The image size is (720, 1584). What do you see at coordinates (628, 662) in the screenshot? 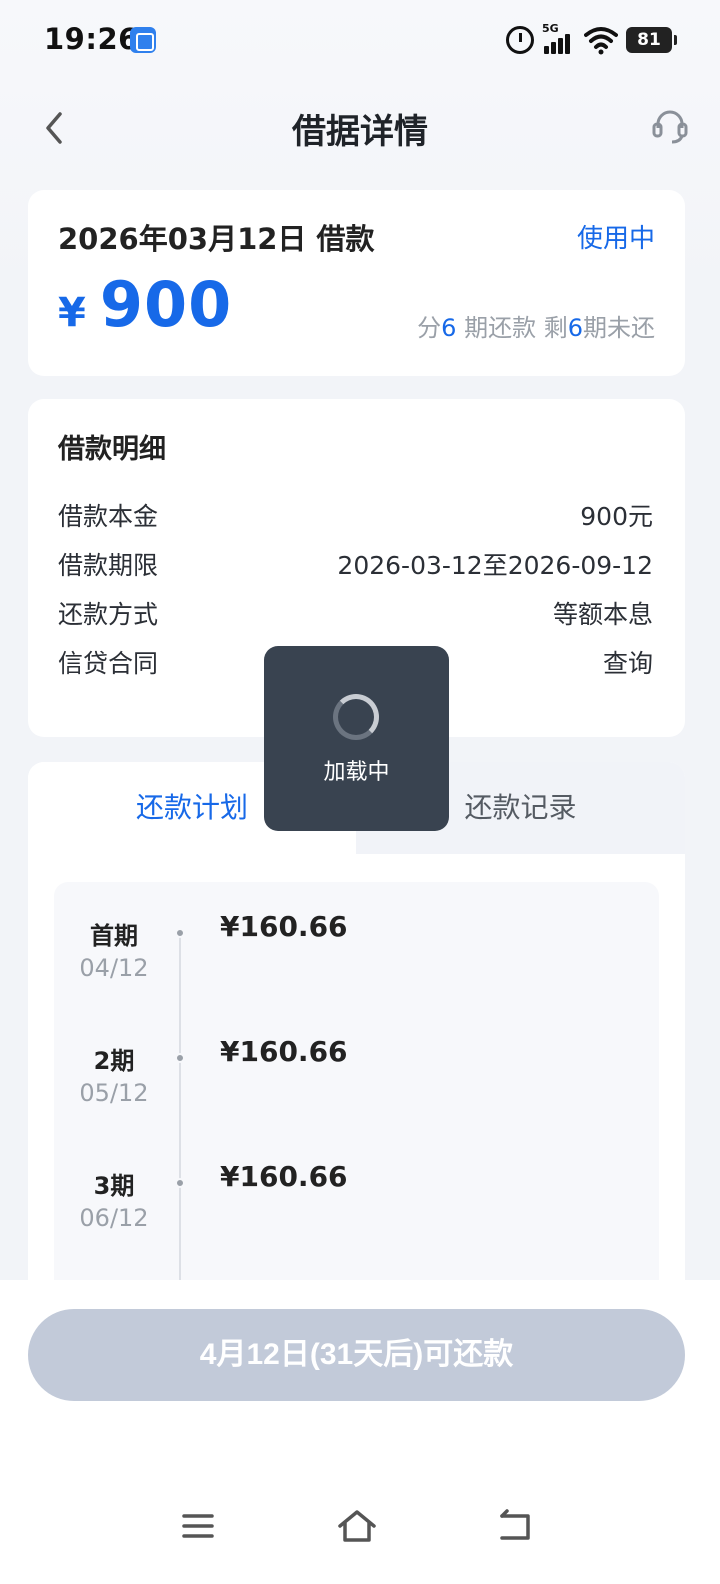
I see `contract-query-link: 查询` at bounding box center [628, 662].